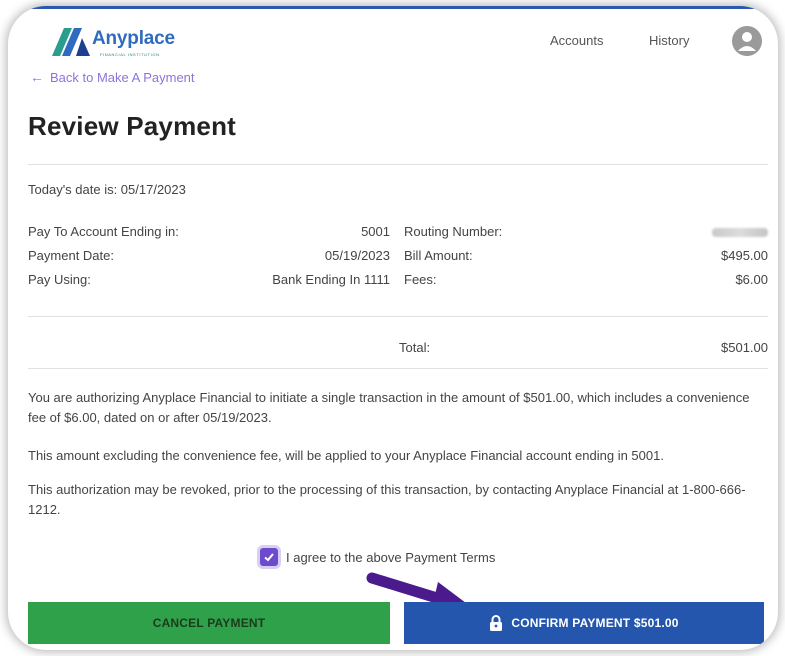 This screenshot has width=785, height=656. Describe the element at coordinates (496, 623) in the screenshot. I see `lock-icon` at that location.